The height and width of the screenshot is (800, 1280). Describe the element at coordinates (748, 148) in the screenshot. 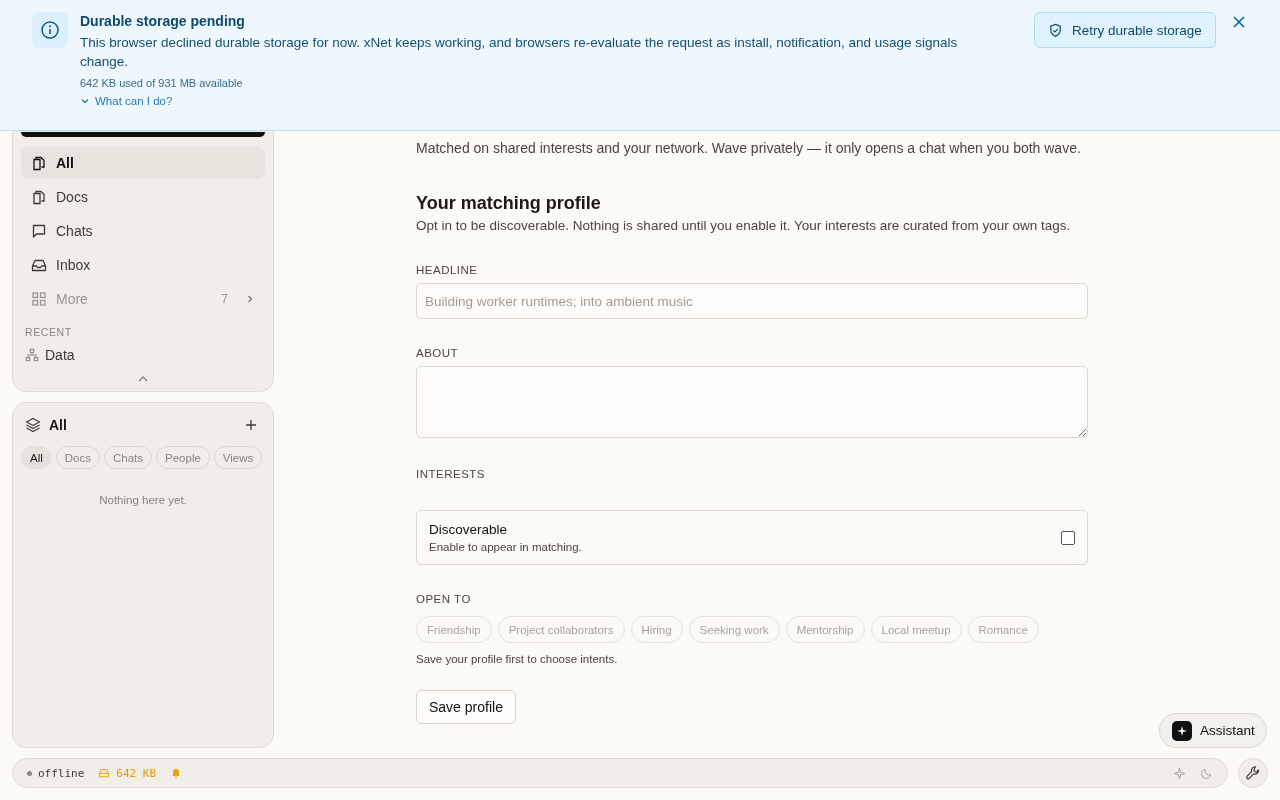

I see `page-subtitle: Matched on shared interests and your network. Wave privately — it only opens a chat when you both wave.` at that location.